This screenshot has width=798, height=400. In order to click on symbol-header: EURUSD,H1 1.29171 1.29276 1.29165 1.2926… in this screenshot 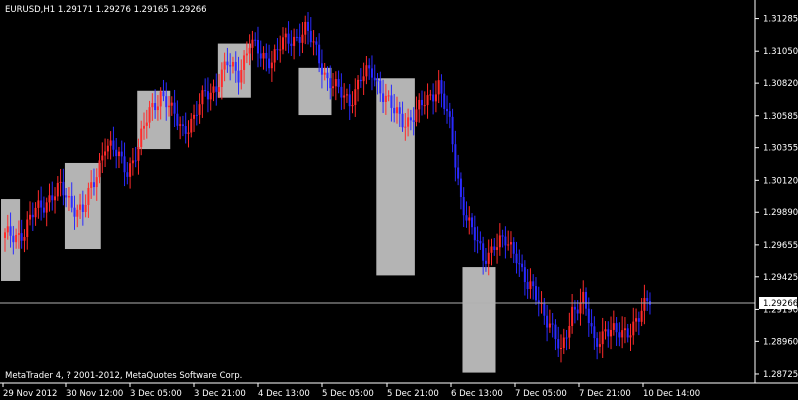, I will do `click(106, 10)`.